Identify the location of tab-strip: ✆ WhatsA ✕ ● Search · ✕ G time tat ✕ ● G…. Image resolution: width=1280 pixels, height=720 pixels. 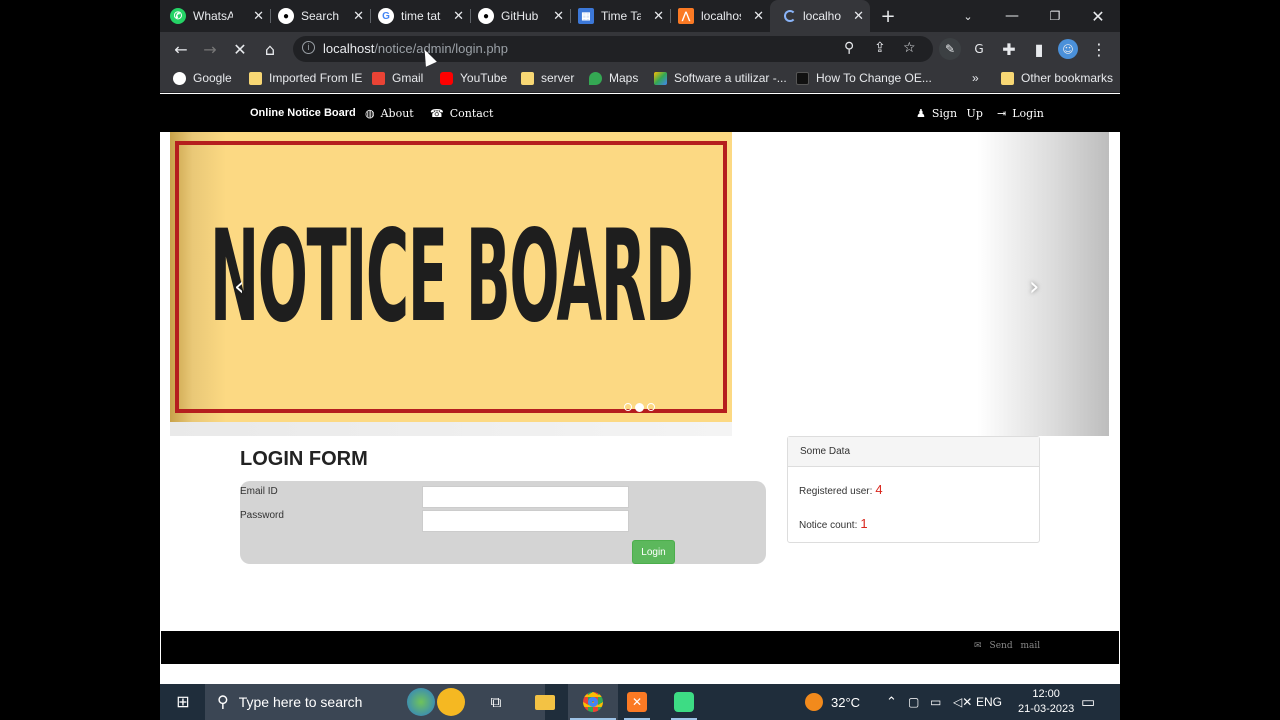
(640, 16).